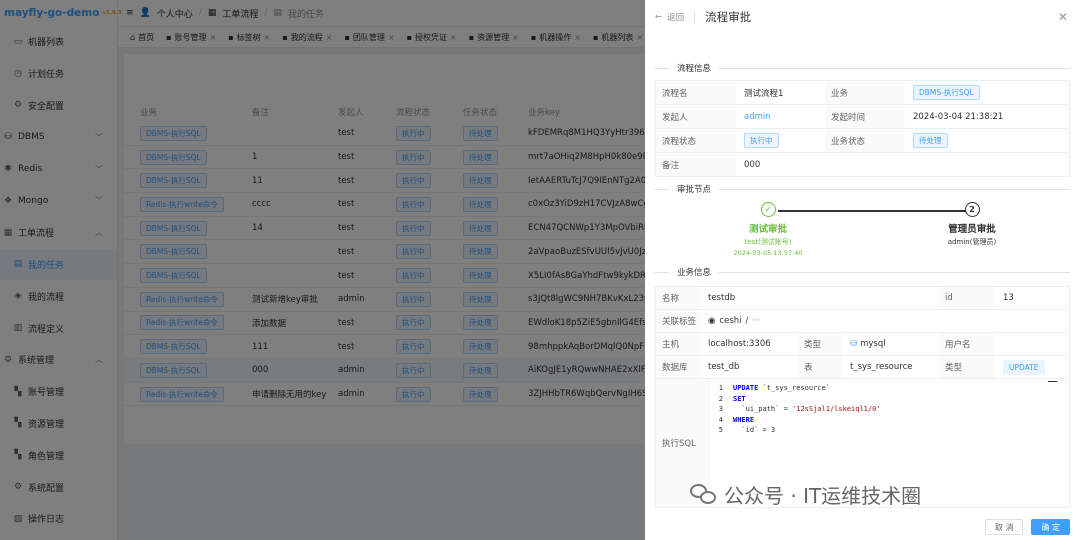 This screenshot has height=540, width=1080. I want to click on host-value: localhost:3306, so click(739, 344).